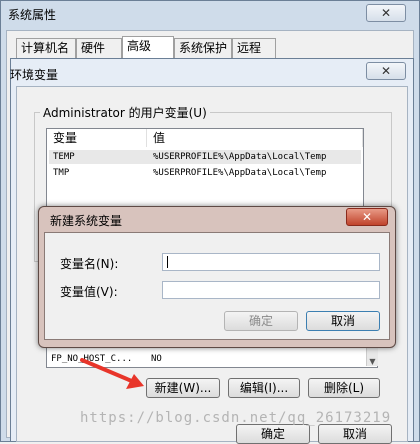 The width and height of the screenshot is (420, 444). I want to click on watermark: https://blog.csdn.net/qq_26173219, so click(236, 418).